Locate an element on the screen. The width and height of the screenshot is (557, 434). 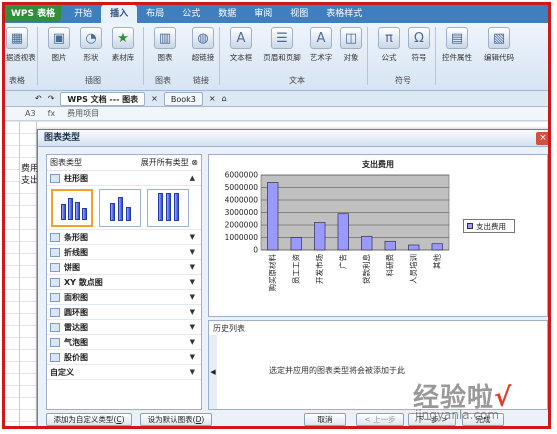
home-icon: ⌂ is located at coordinates (224, 98).